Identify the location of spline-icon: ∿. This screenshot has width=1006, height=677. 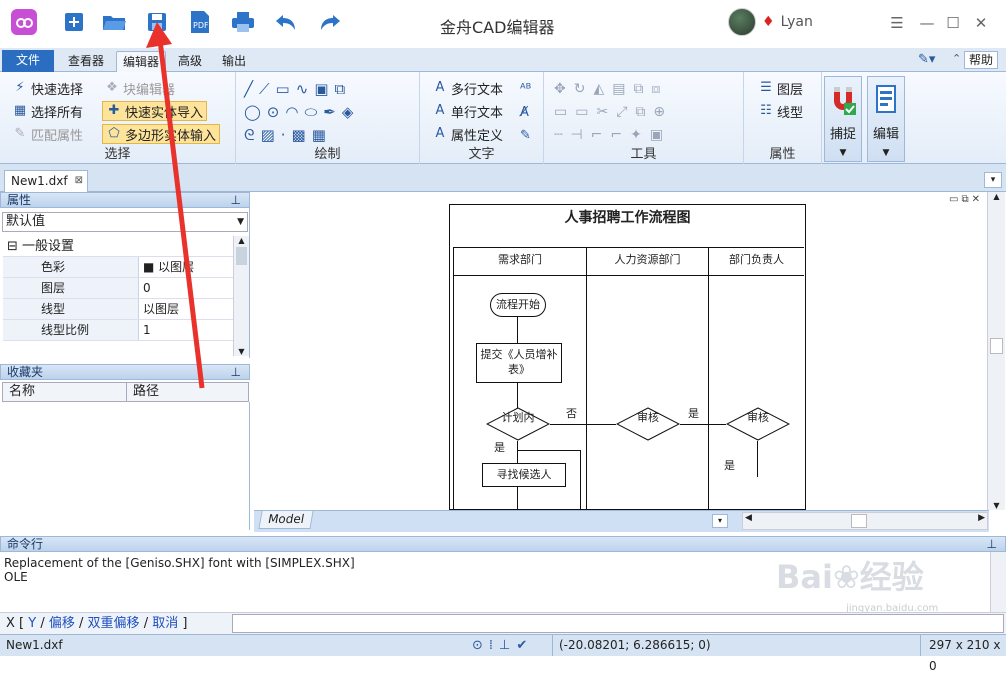
(305, 89).